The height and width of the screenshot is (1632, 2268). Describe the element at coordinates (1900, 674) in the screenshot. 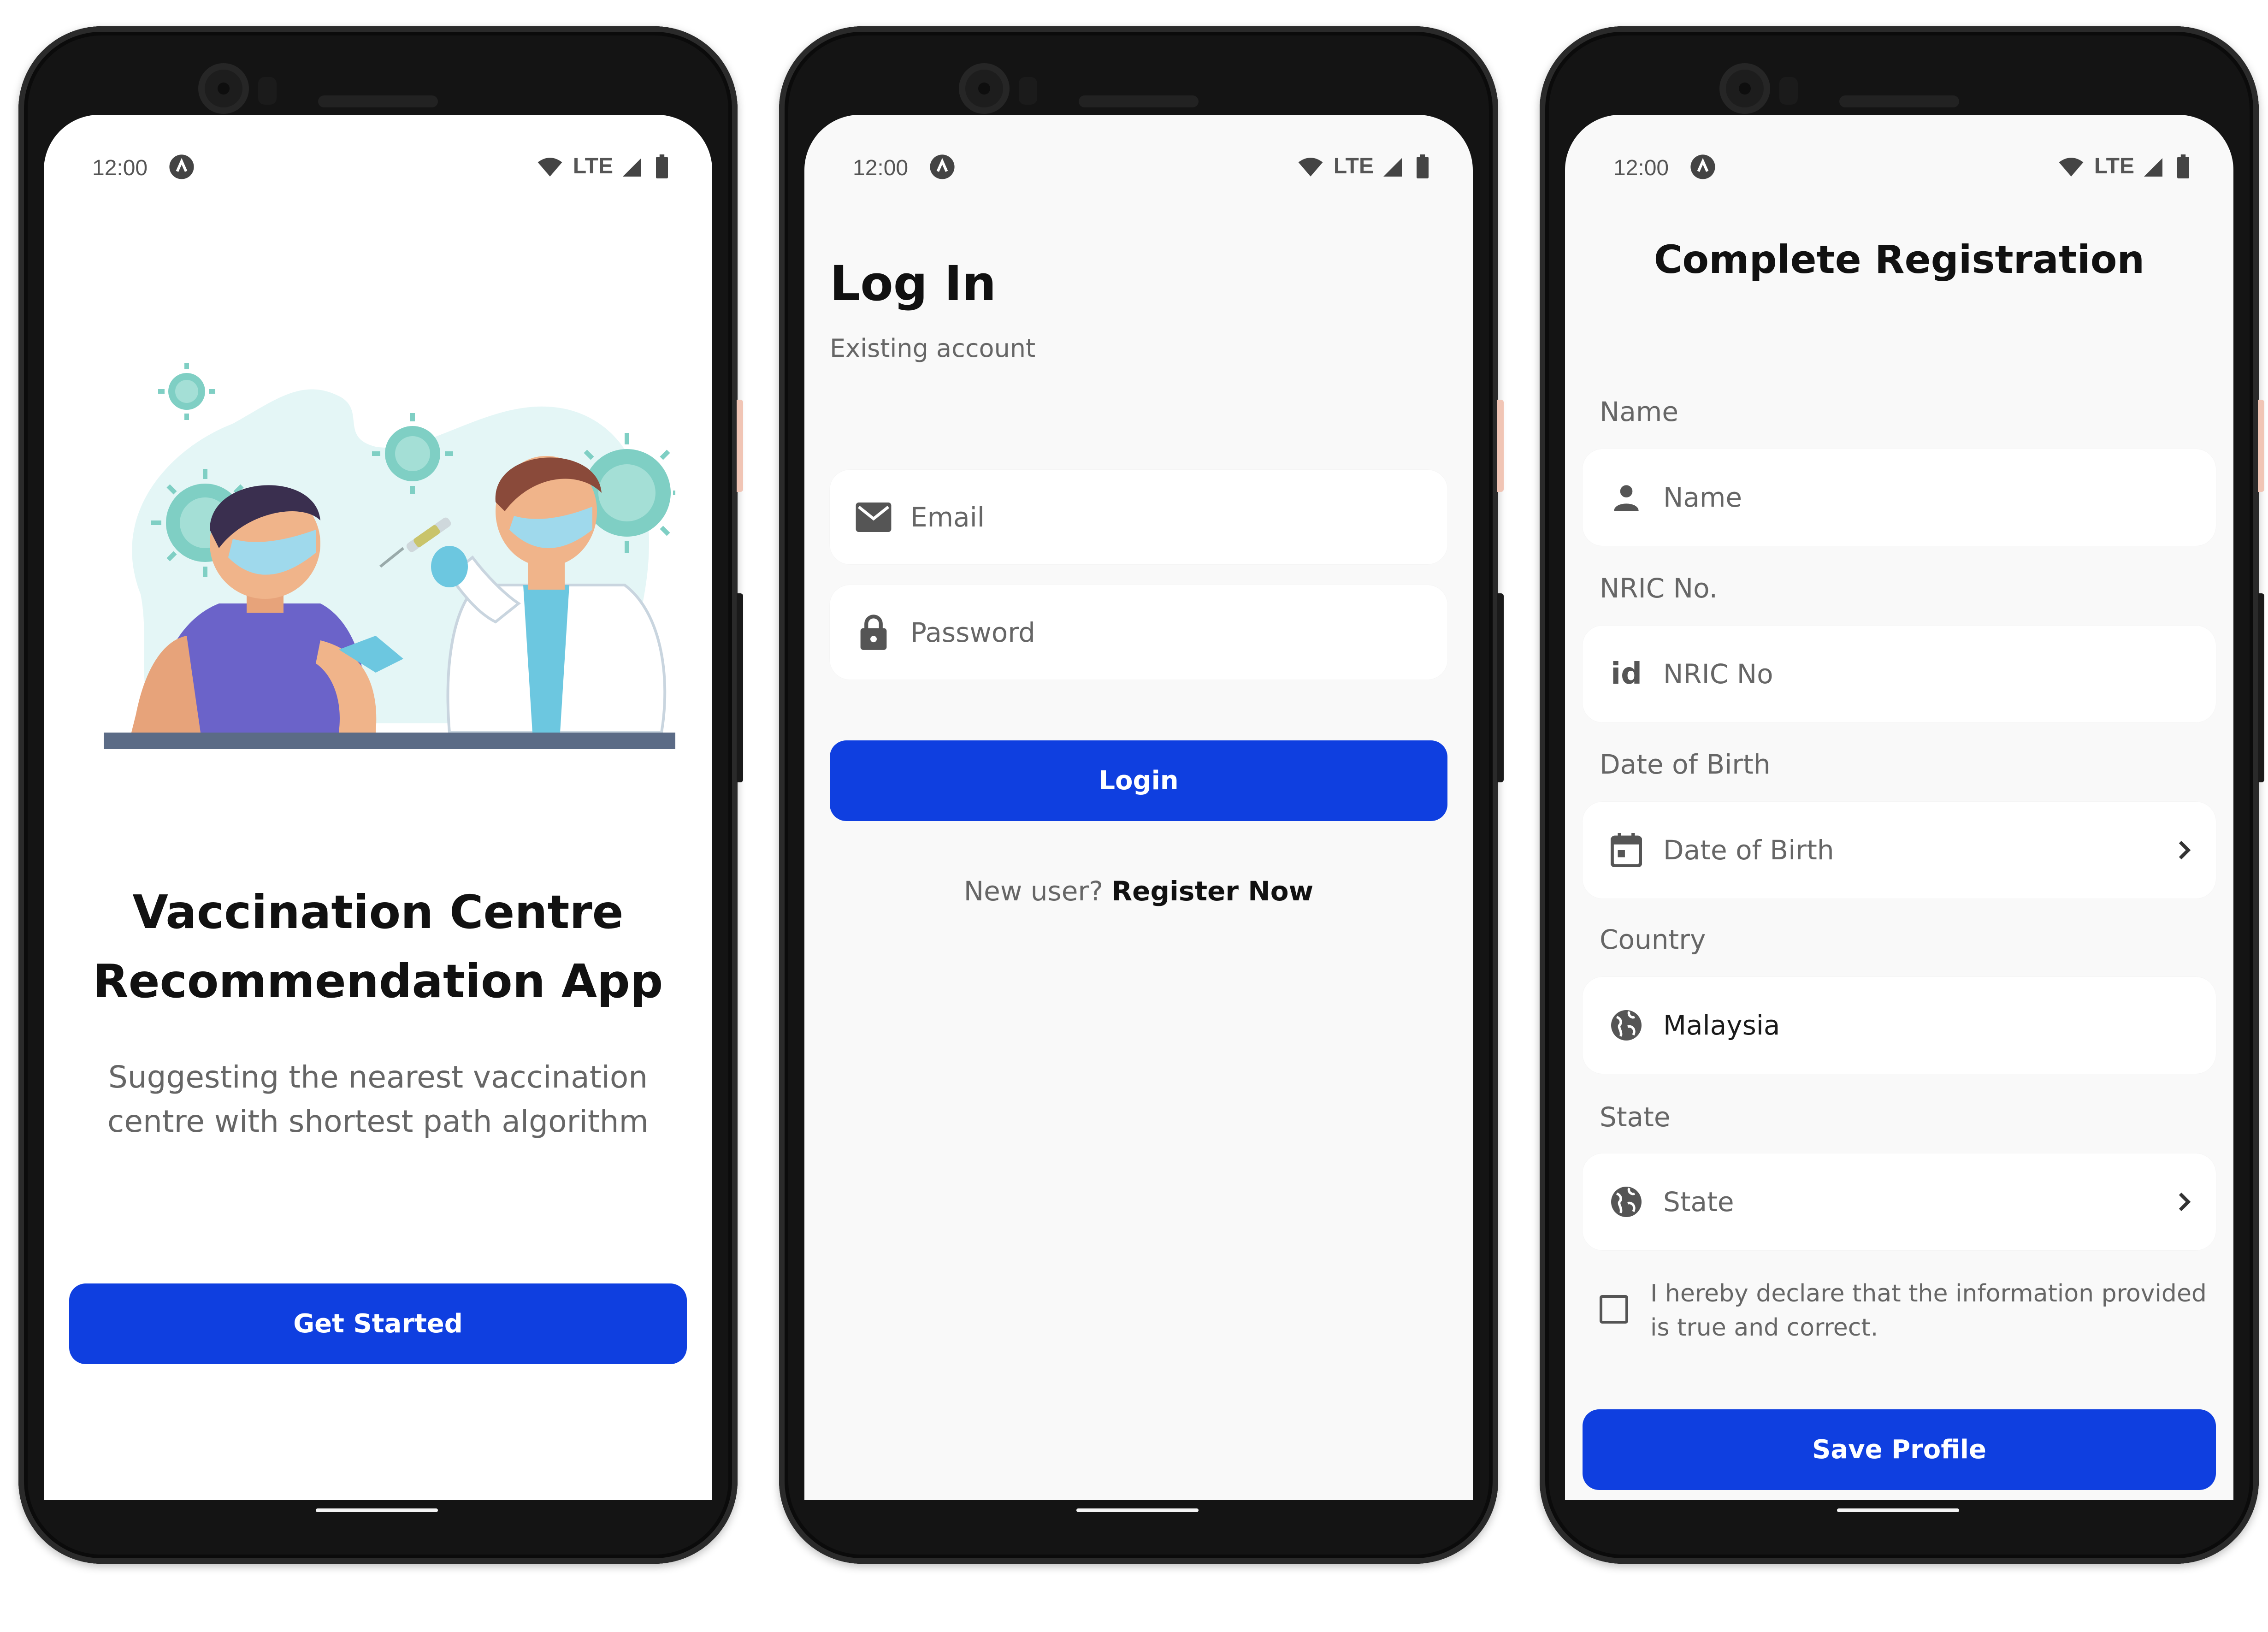

I see `nric-field: id NRIC No` at that location.